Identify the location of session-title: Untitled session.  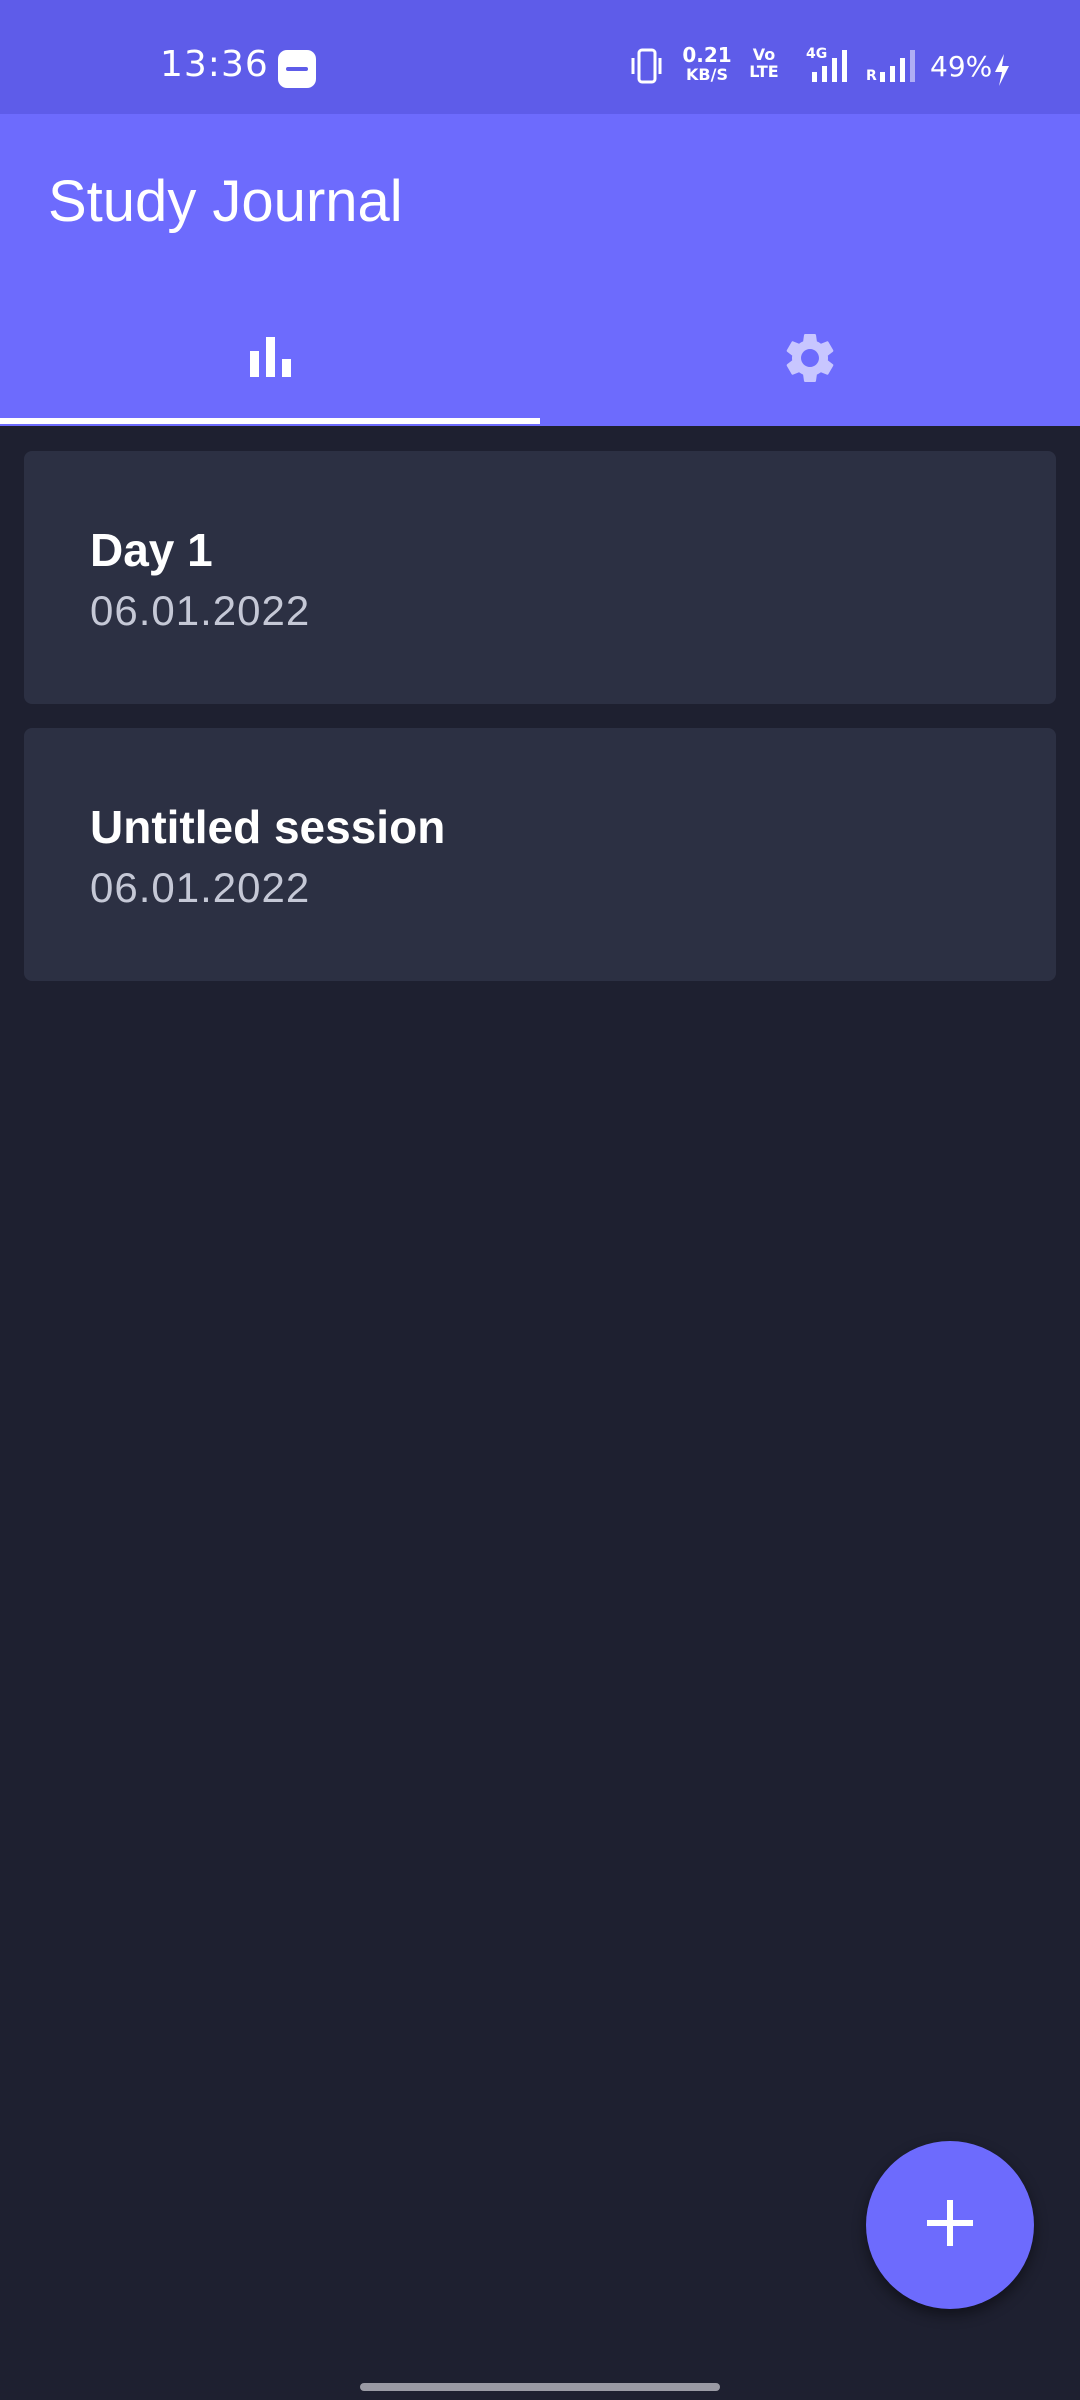
(268, 827).